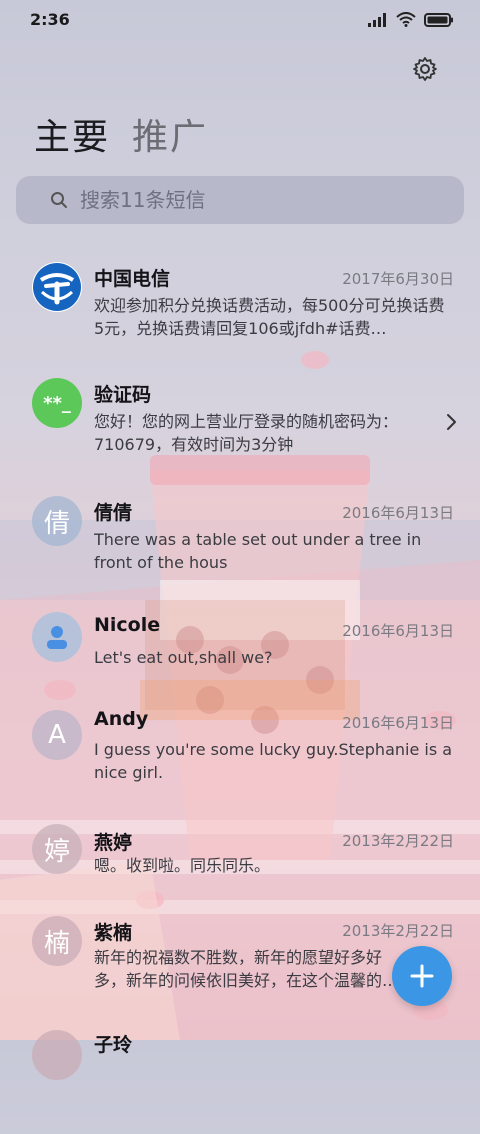  Describe the element at coordinates (50, 19) in the screenshot. I see `status-time: 2:36` at that location.